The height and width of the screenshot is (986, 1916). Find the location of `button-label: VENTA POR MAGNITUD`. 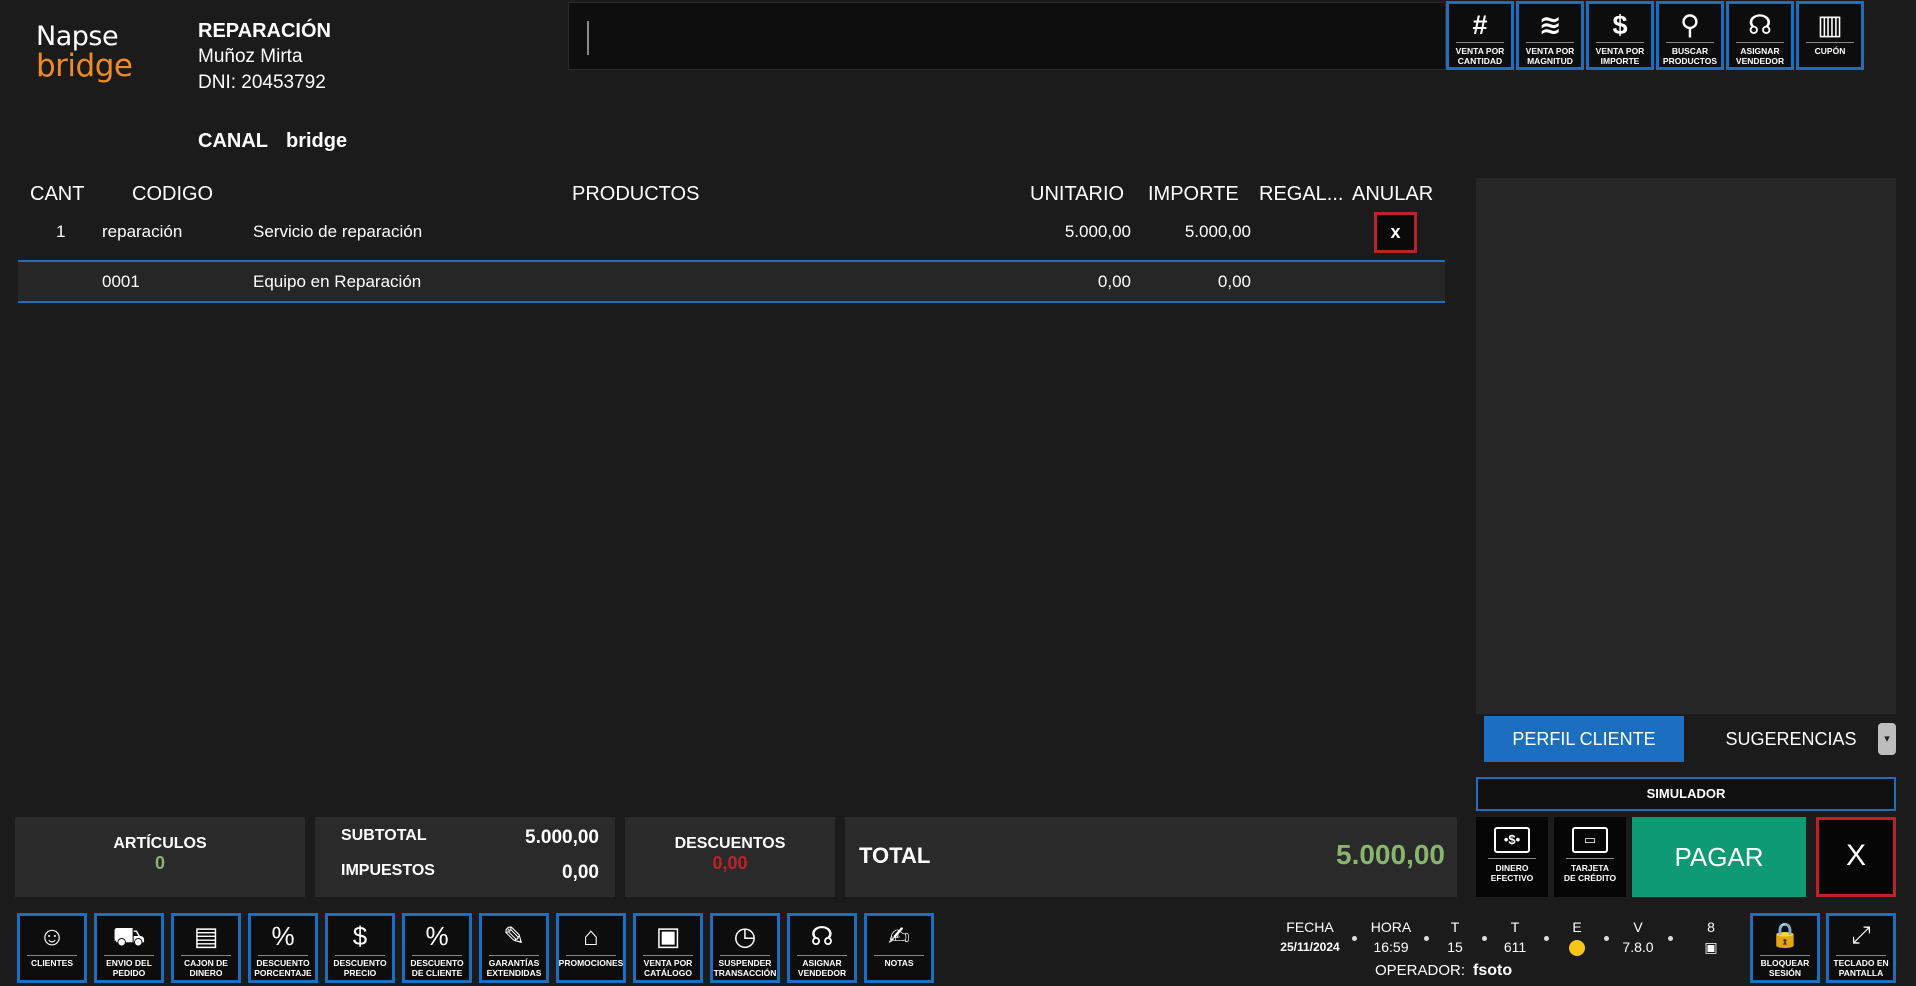

button-label: VENTA POR MAGNITUD is located at coordinates (1550, 56).